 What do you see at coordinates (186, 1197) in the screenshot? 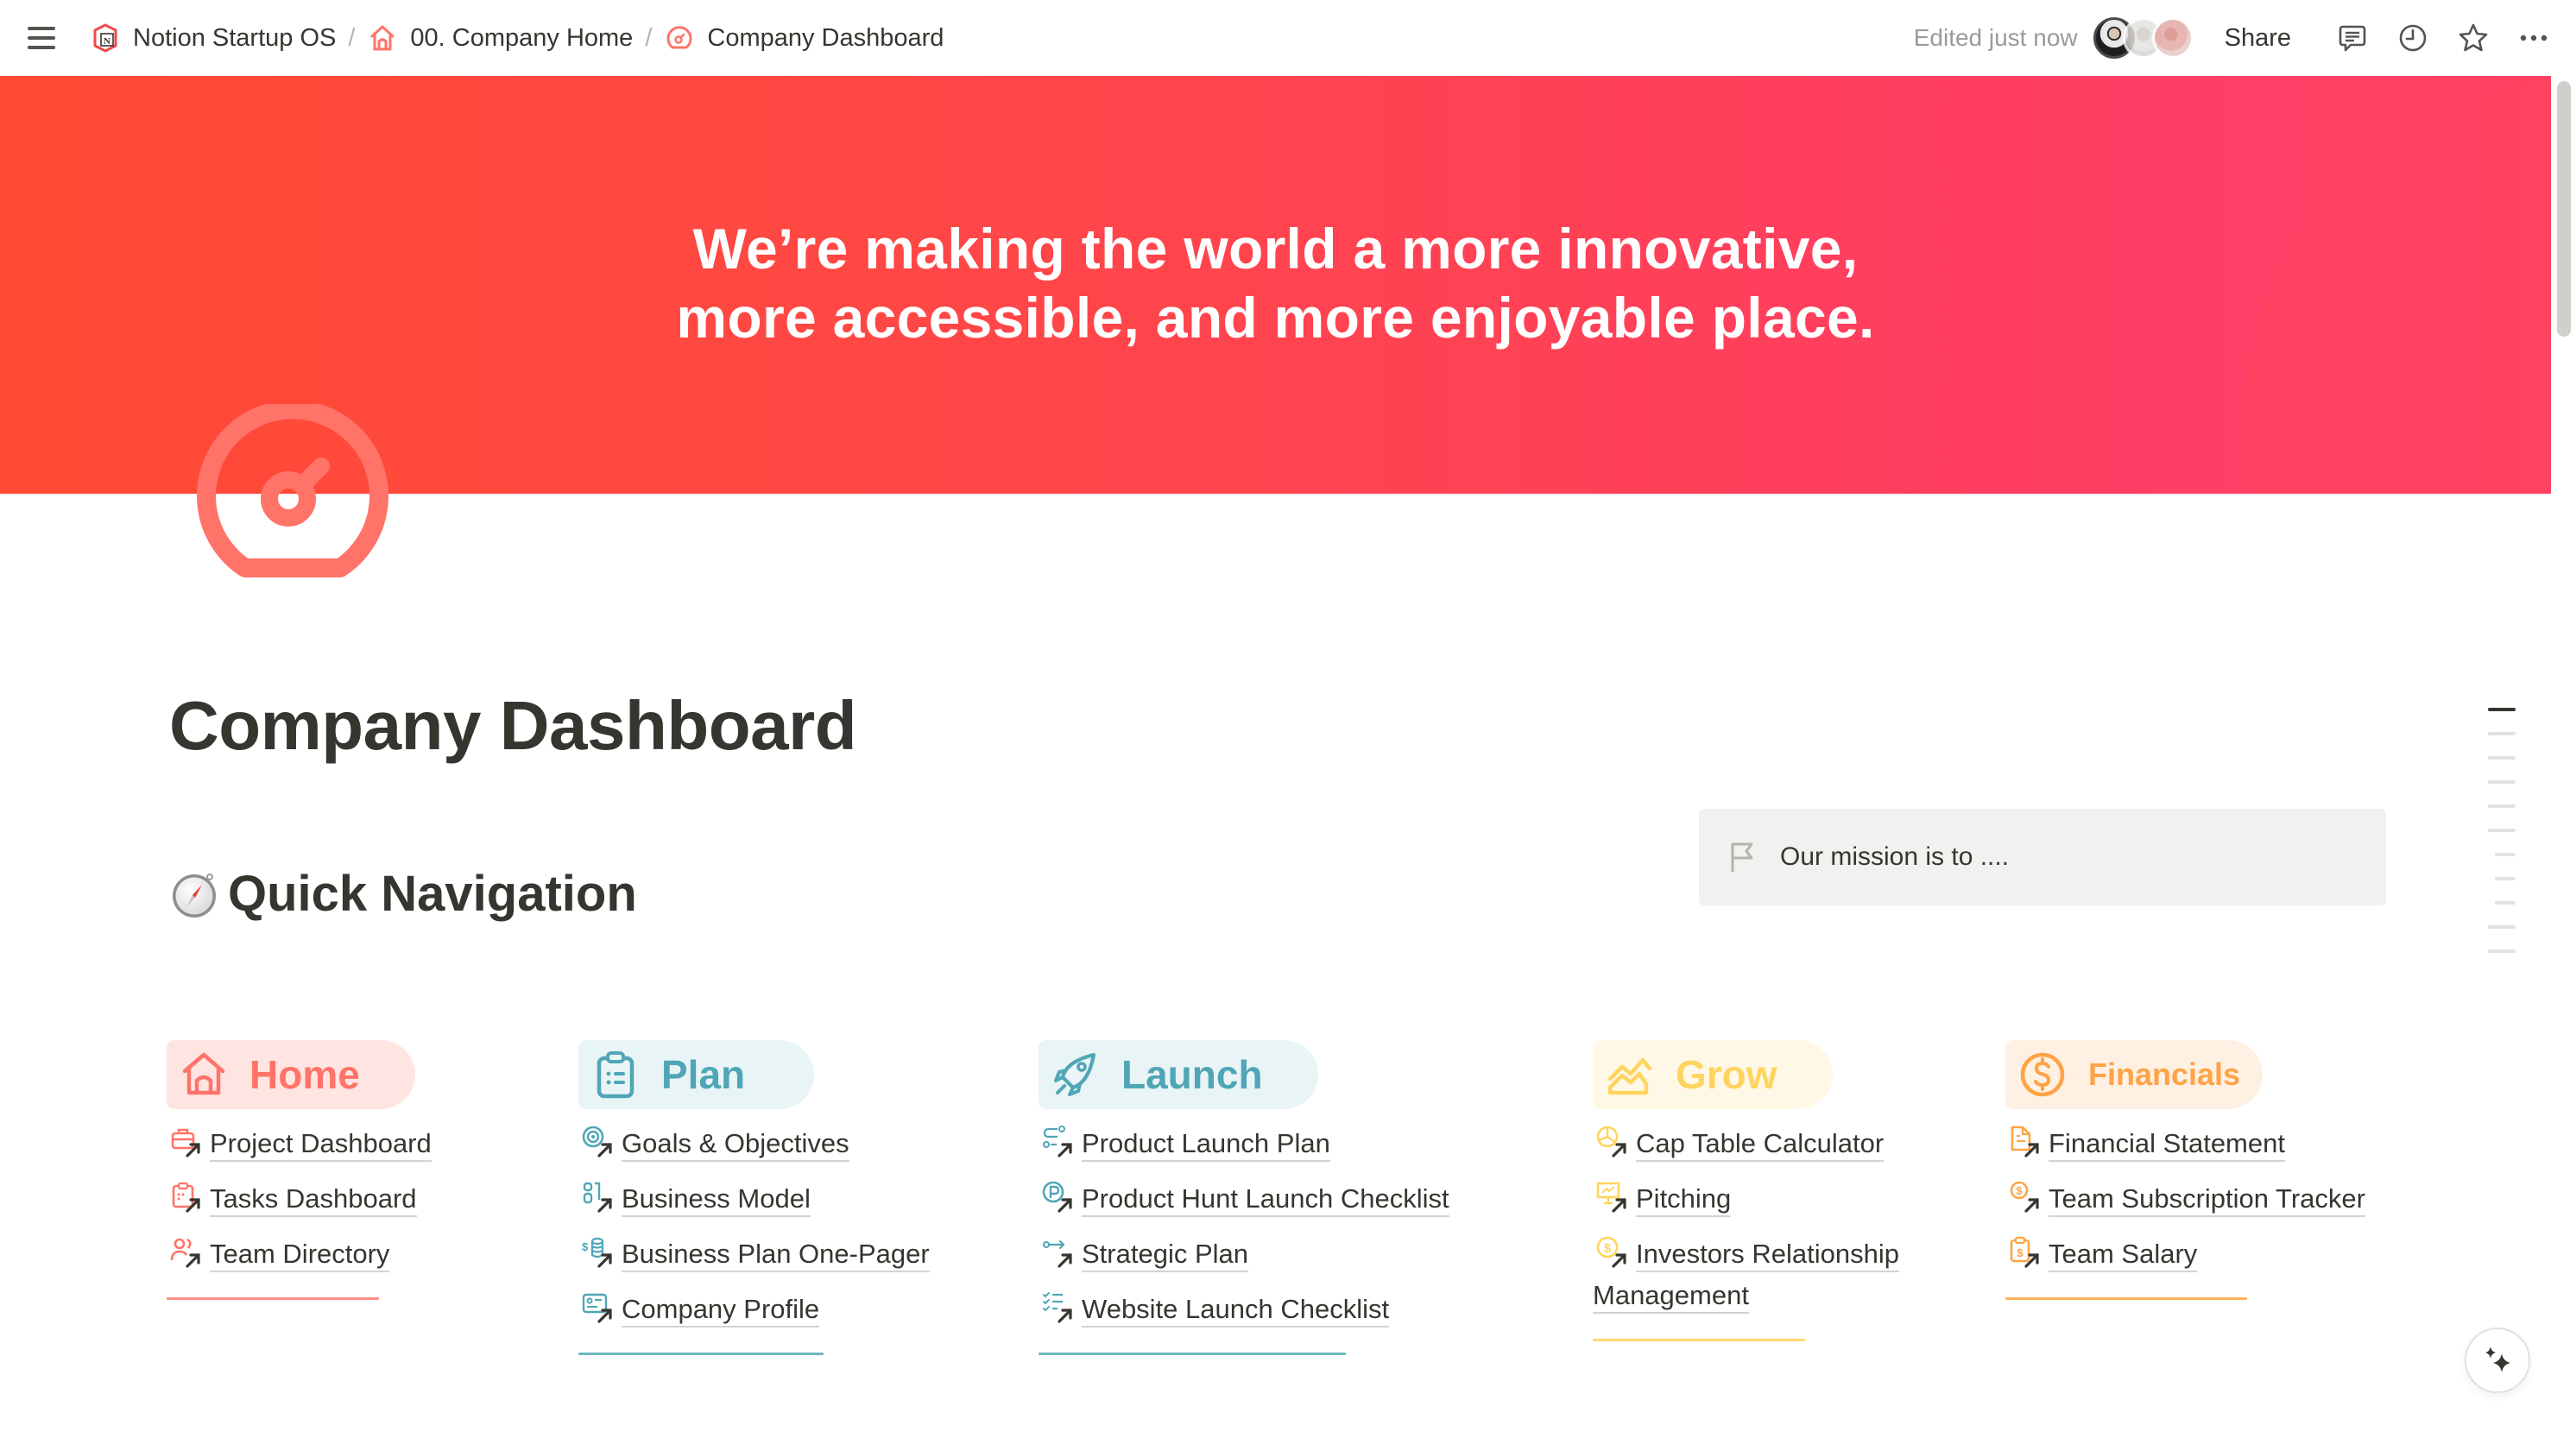
I see `clipboard-link-icon` at bounding box center [186, 1197].